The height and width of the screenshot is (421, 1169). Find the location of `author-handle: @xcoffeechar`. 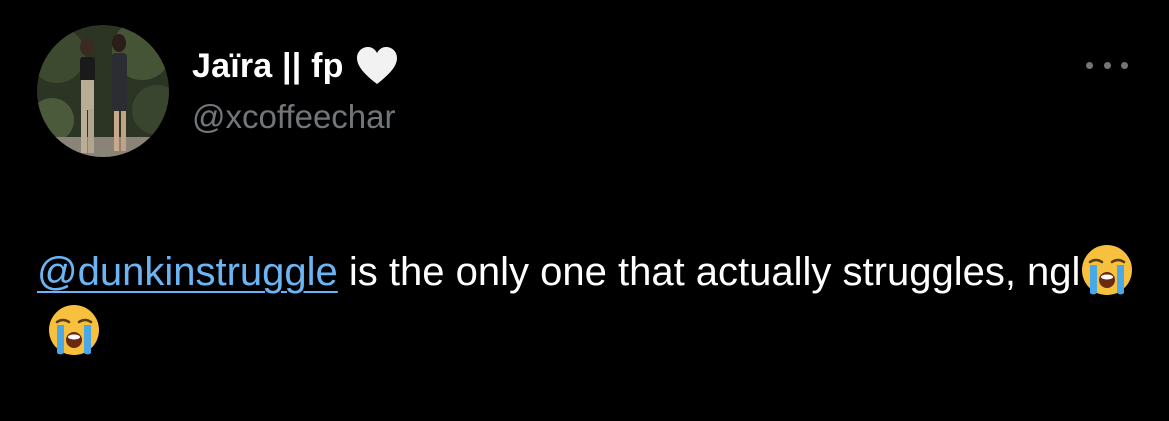

author-handle: @xcoffeechar is located at coordinates (294, 117).